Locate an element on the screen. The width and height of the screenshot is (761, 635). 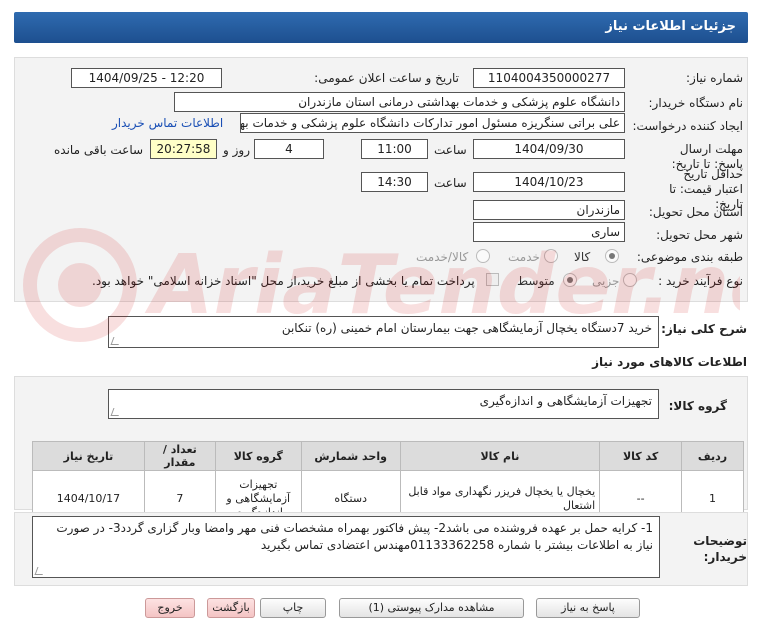
process-minor-radio is located at coordinates (630, 280).